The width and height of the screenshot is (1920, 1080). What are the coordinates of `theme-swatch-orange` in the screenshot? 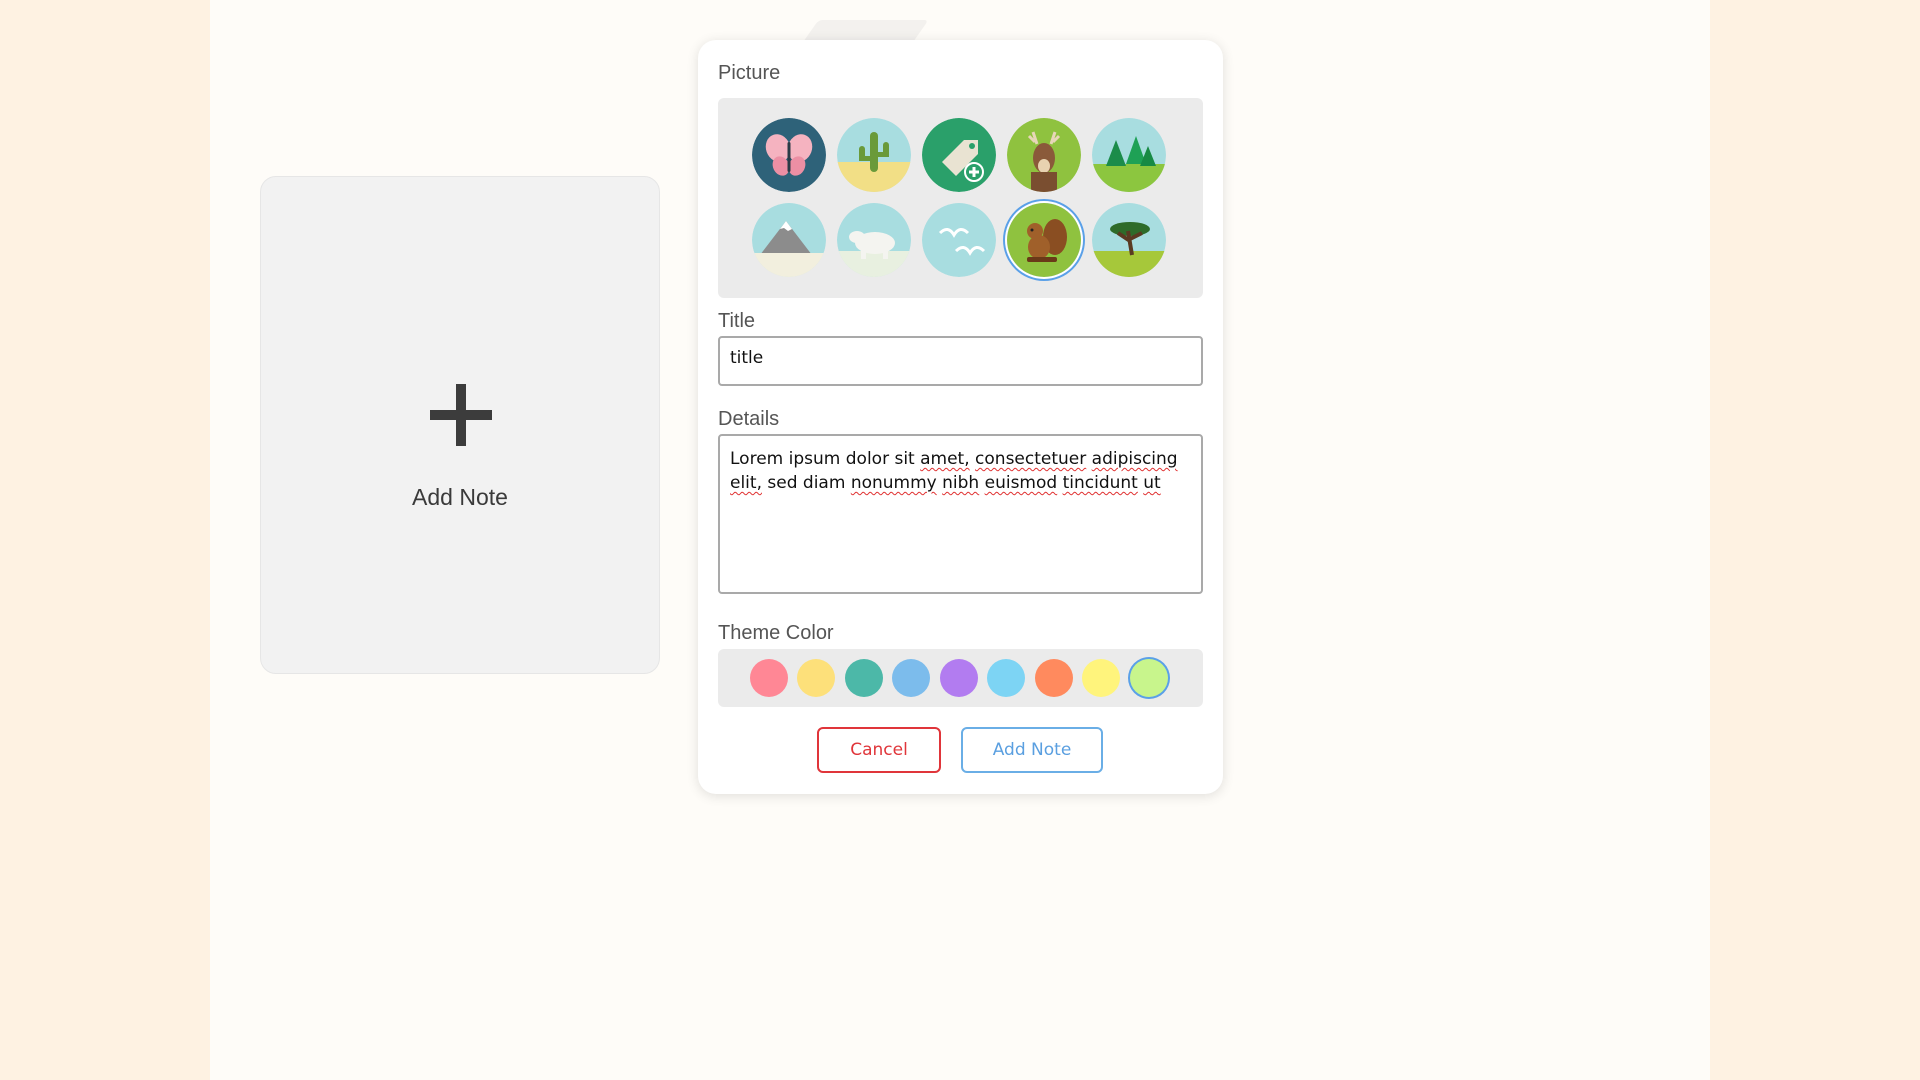 It's located at (1054, 678).